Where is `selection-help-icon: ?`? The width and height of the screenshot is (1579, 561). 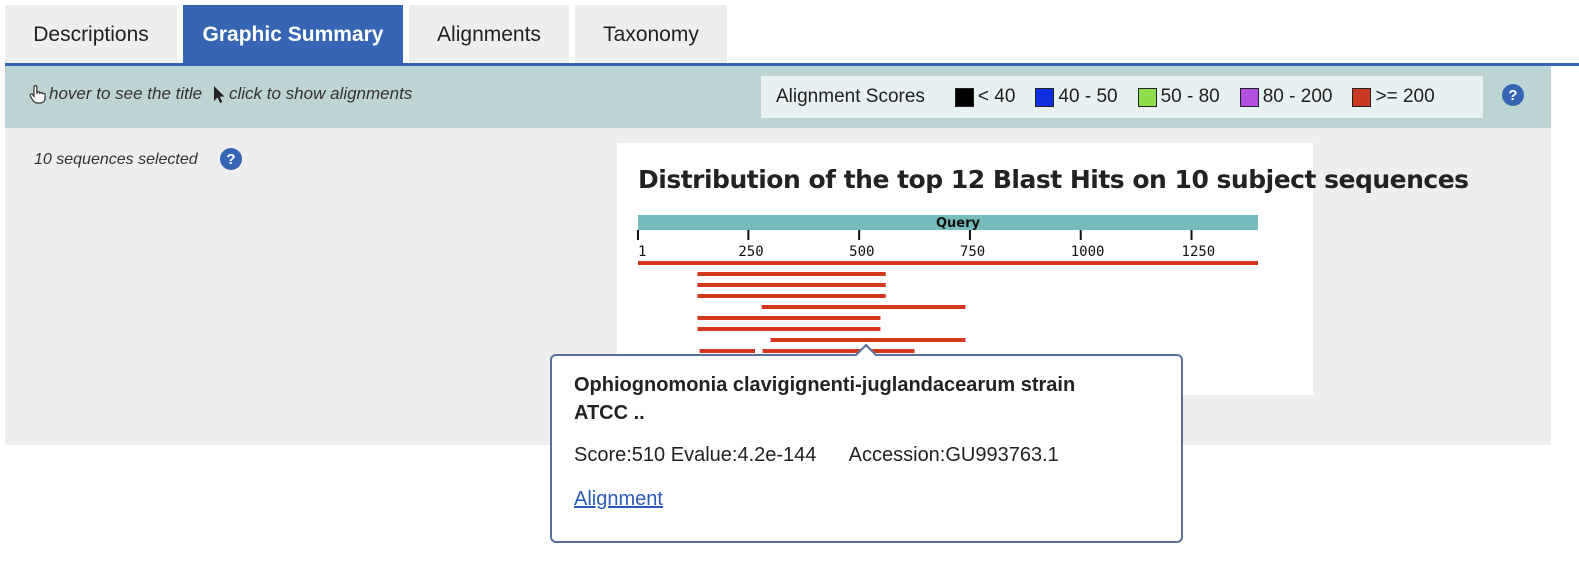
selection-help-icon: ? is located at coordinates (231, 159).